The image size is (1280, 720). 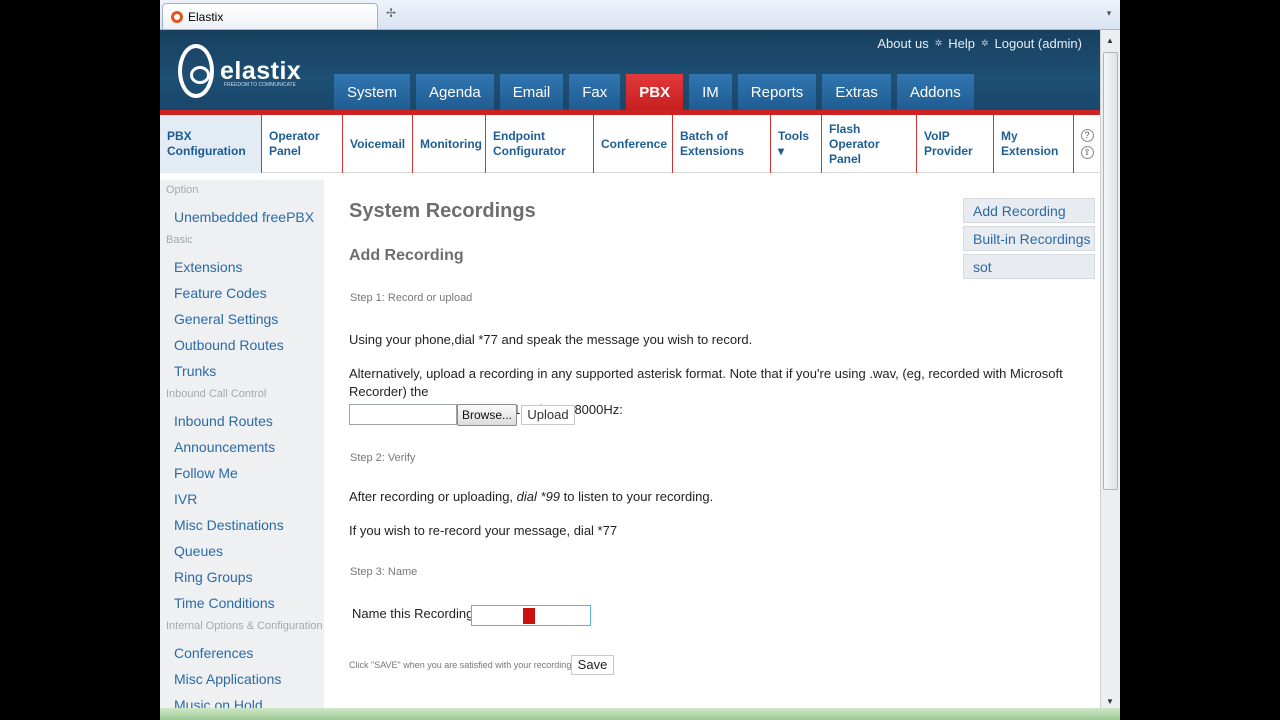 I want to click on about-us-link: About us, so click(x=902, y=43).